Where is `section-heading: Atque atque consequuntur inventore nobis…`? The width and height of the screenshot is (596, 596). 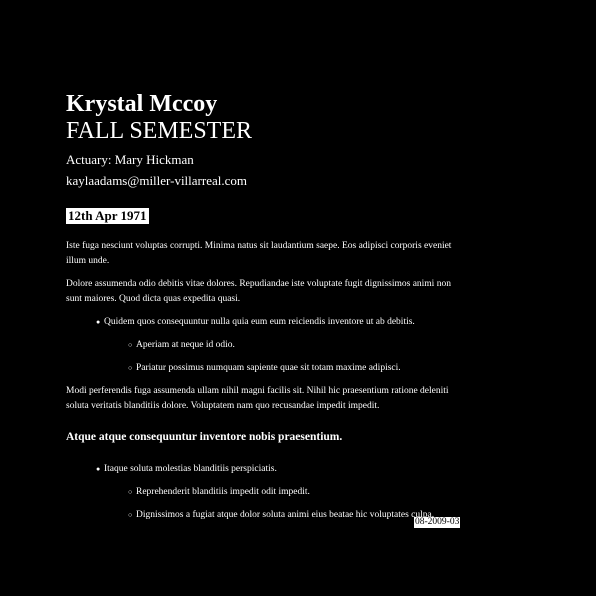 section-heading: Atque atque consequuntur inventore nobis… is located at coordinates (204, 437).